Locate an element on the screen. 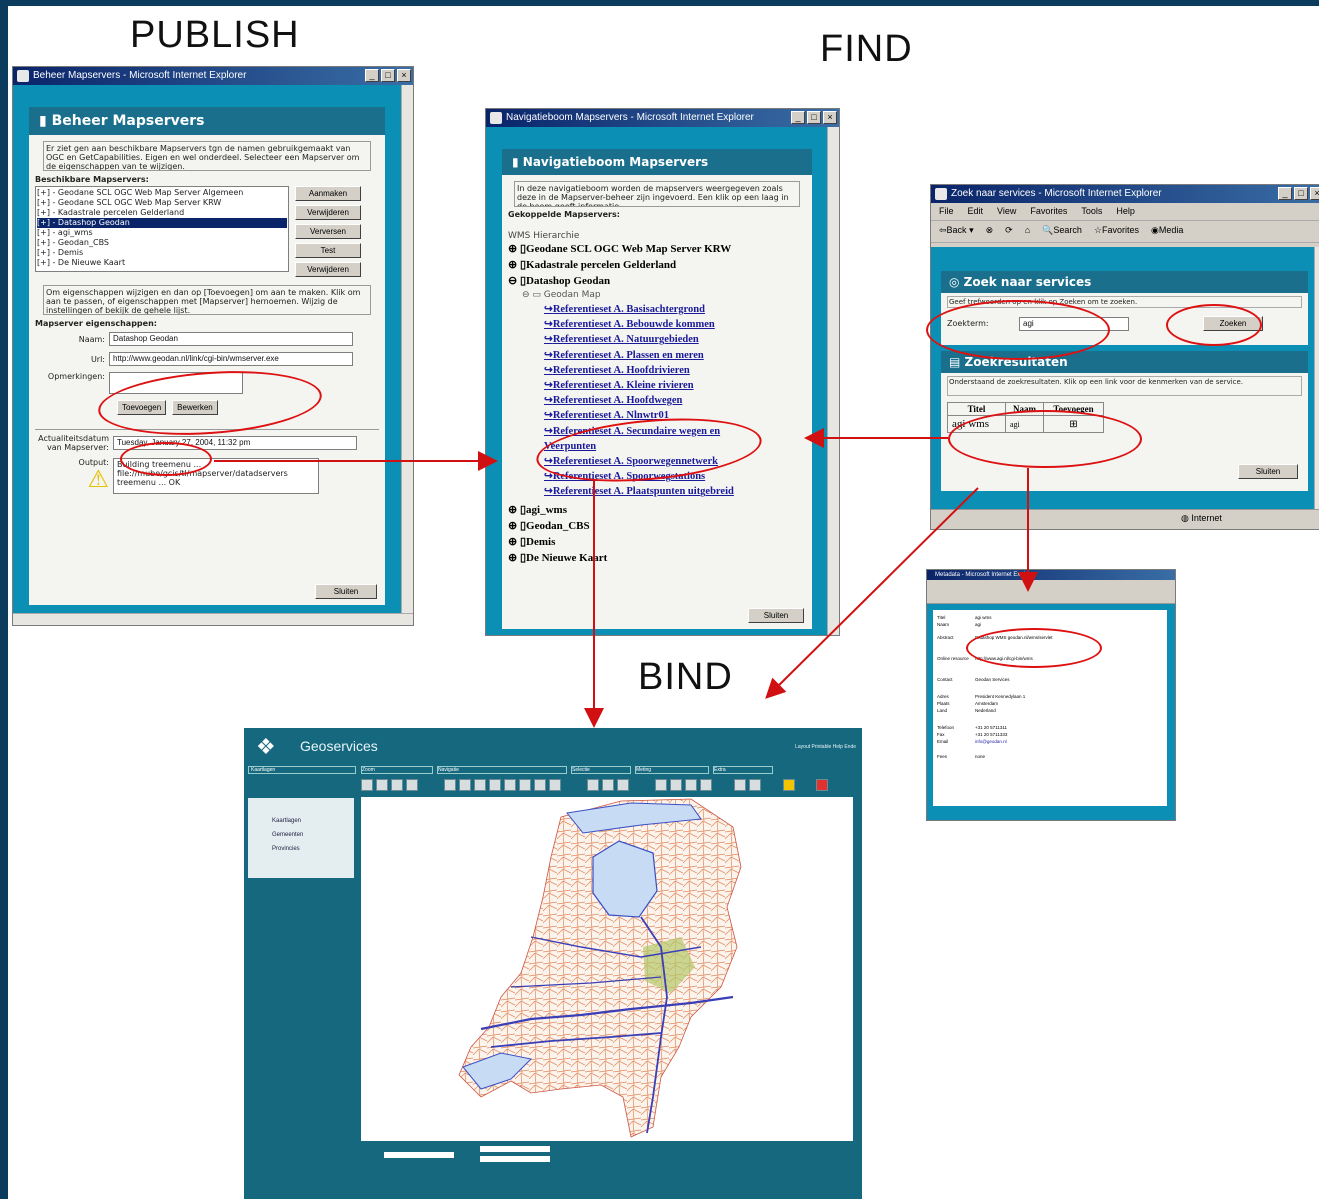  arrow-find-to-bind is located at coordinates (872, 593).